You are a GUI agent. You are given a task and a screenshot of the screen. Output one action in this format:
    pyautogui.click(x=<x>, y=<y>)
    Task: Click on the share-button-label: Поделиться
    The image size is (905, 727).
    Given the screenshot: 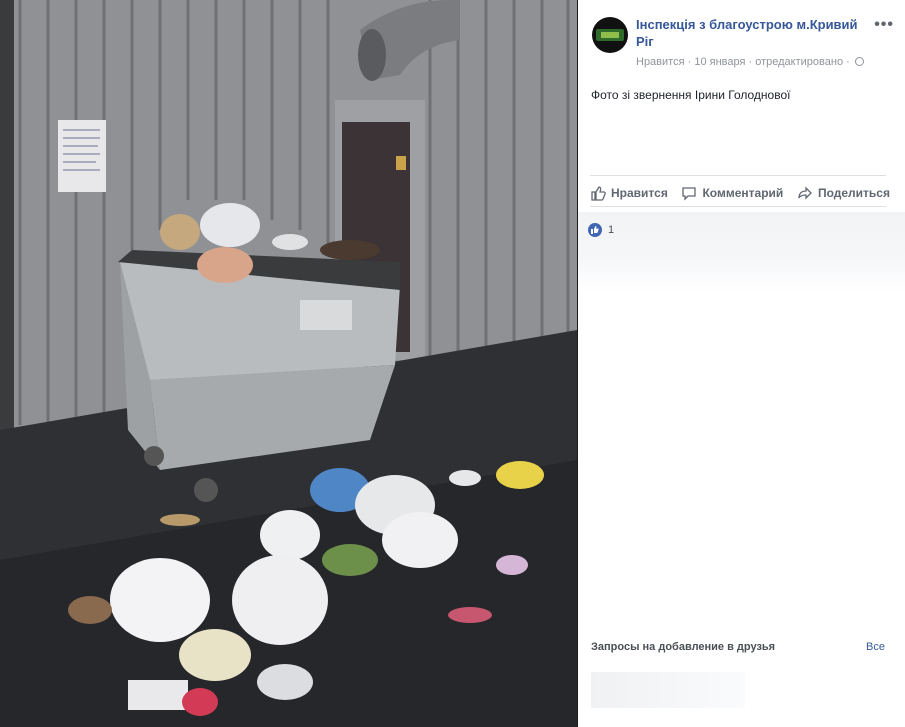 What is the action you would take?
    pyautogui.click(x=853, y=193)
    